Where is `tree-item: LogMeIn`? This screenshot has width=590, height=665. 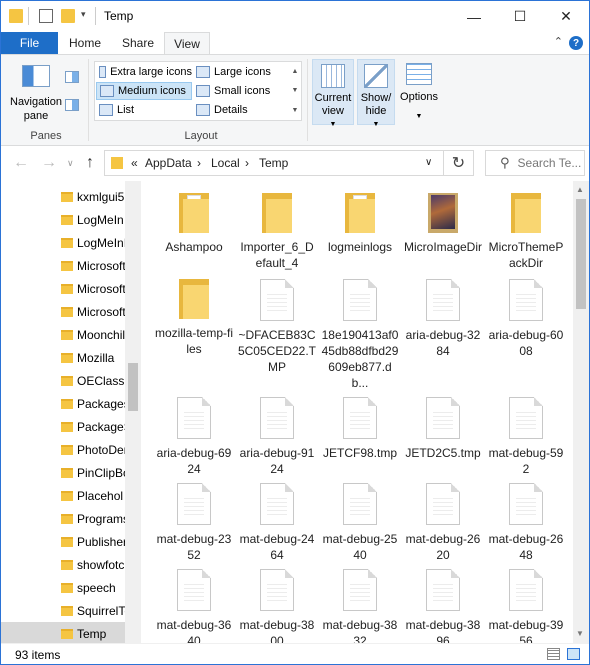
tree-item: LogMeIn is located at coordinates (63, 219).